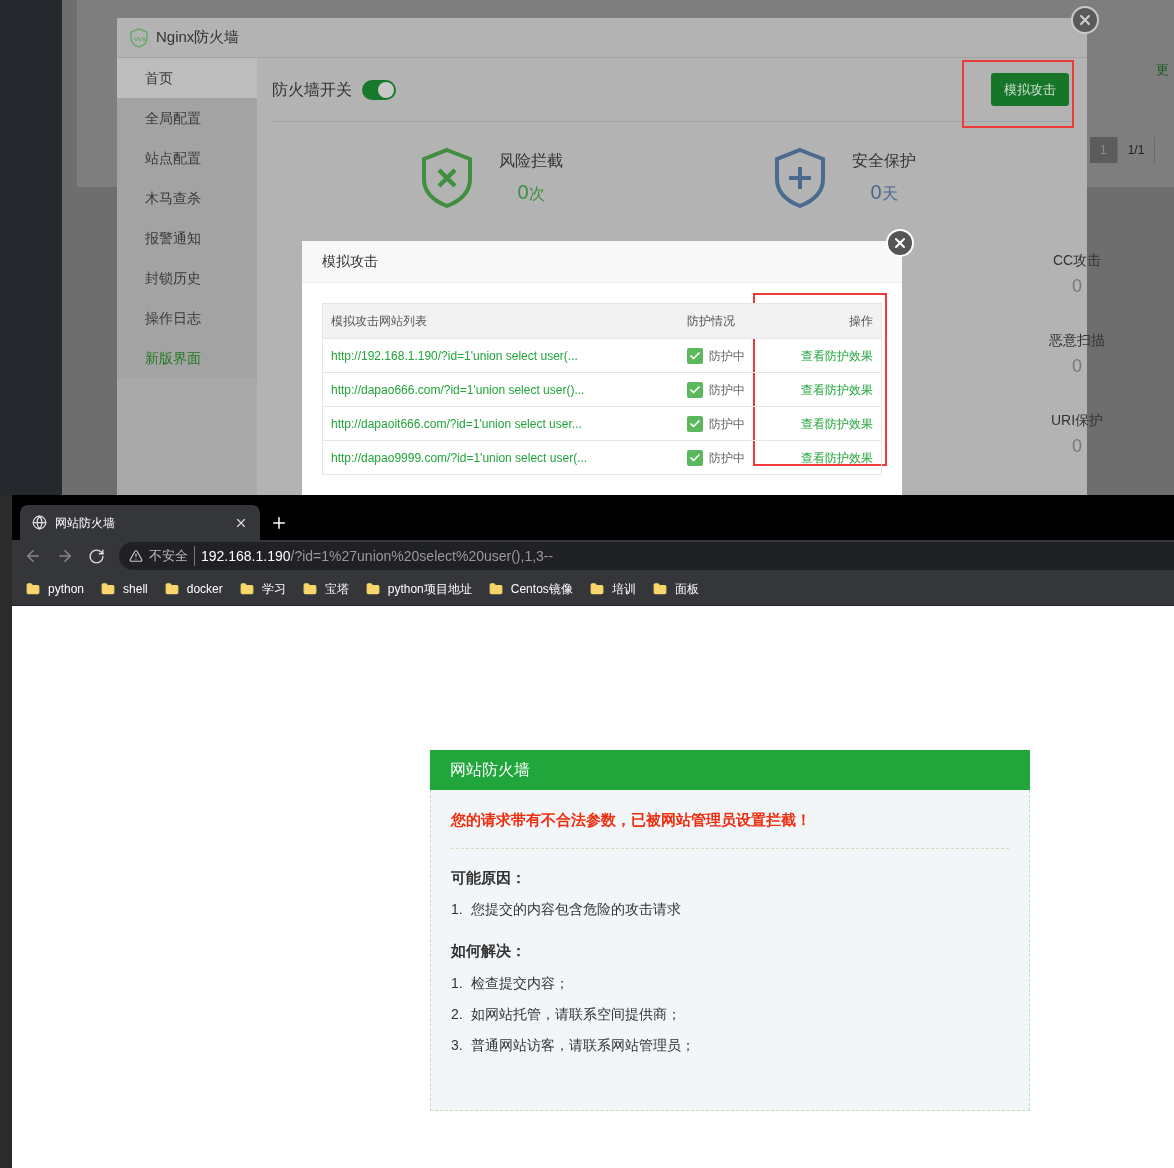 The height and width of the screenshot is (1168, 1174). What do you see at coordinates (1077, 260) in the screenshot?
I see `stat-label: CC攻击` at bounding box center [1077, 260].